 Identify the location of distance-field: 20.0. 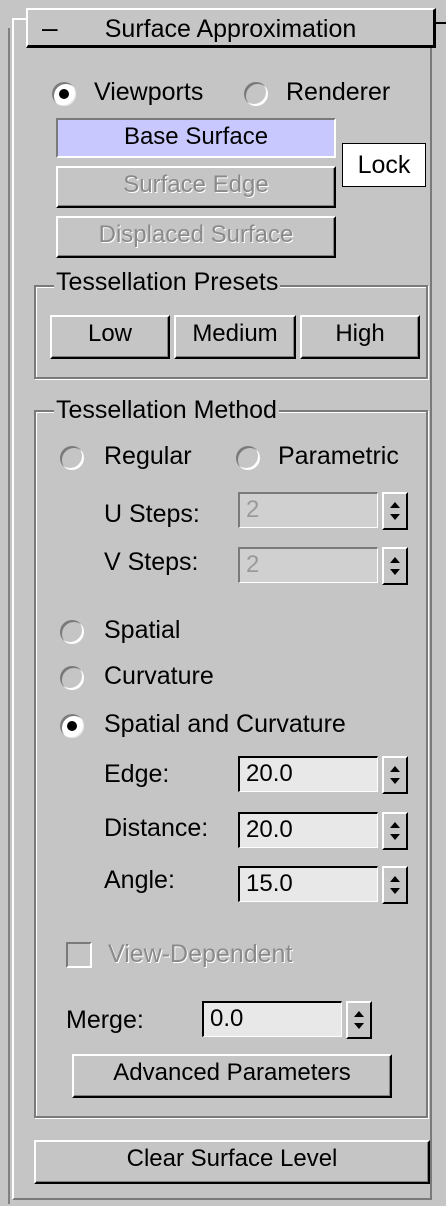
(308, 830).